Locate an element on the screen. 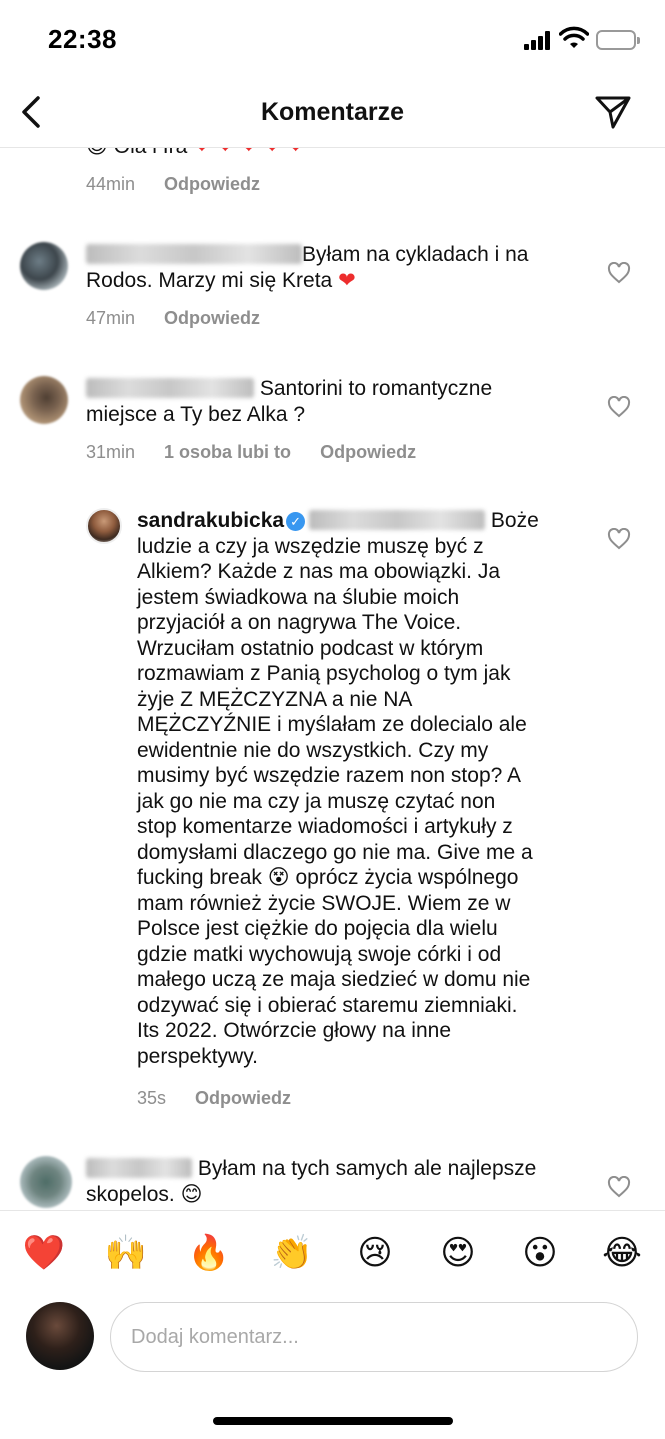  reply-text-line: Alkiem? Każde z nas ma obowiązki. Ja is located at coordinates (318, 571).